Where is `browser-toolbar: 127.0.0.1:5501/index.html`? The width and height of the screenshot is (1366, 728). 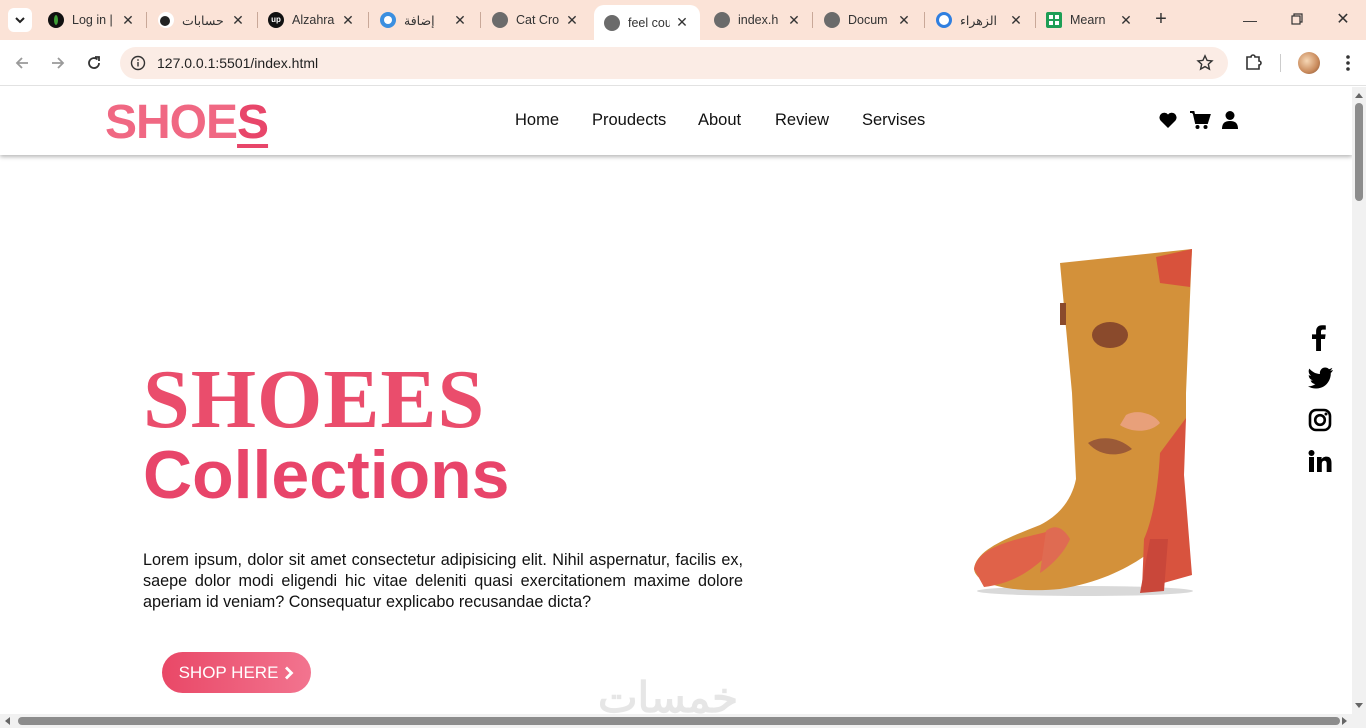
browser-toolbar: 127.0.0.1:5501/index.html is located at coordinates (683, 63).